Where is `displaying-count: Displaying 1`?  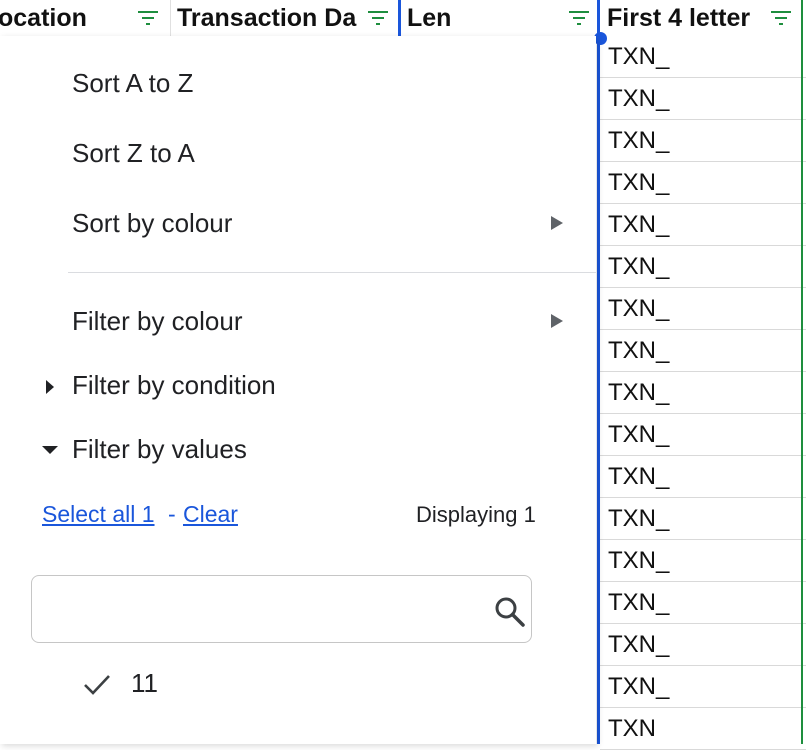 displaying-count: Displaying 1 is located at coordinates (476, 514).